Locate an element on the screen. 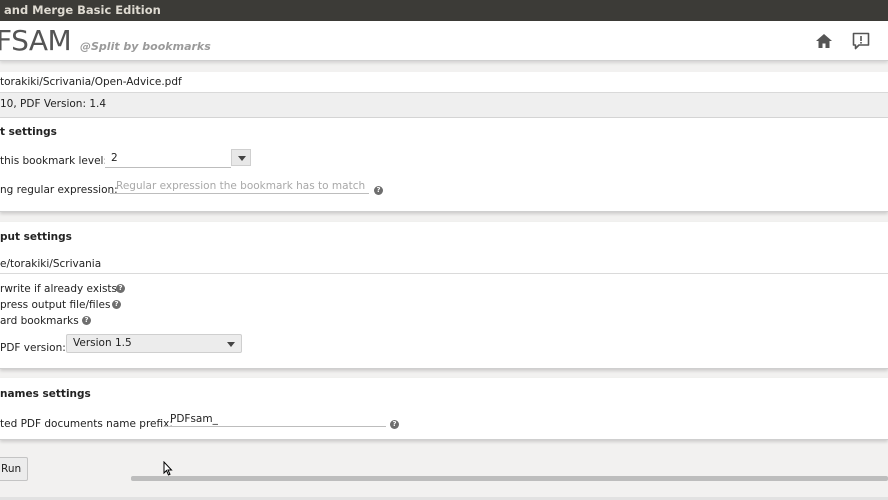  input-file-info: 10, PDF Version: 1.4 is located at coordinates (444, 105).